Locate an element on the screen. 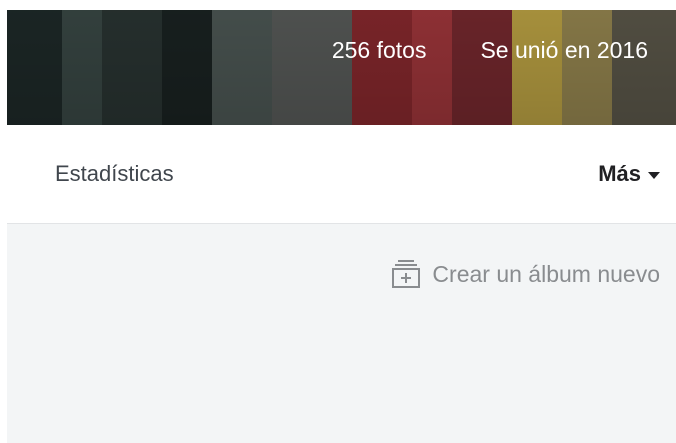 The width and height of the screenshot is (676, 443). more-menu-button: Más is located at coordinates (629, 174).